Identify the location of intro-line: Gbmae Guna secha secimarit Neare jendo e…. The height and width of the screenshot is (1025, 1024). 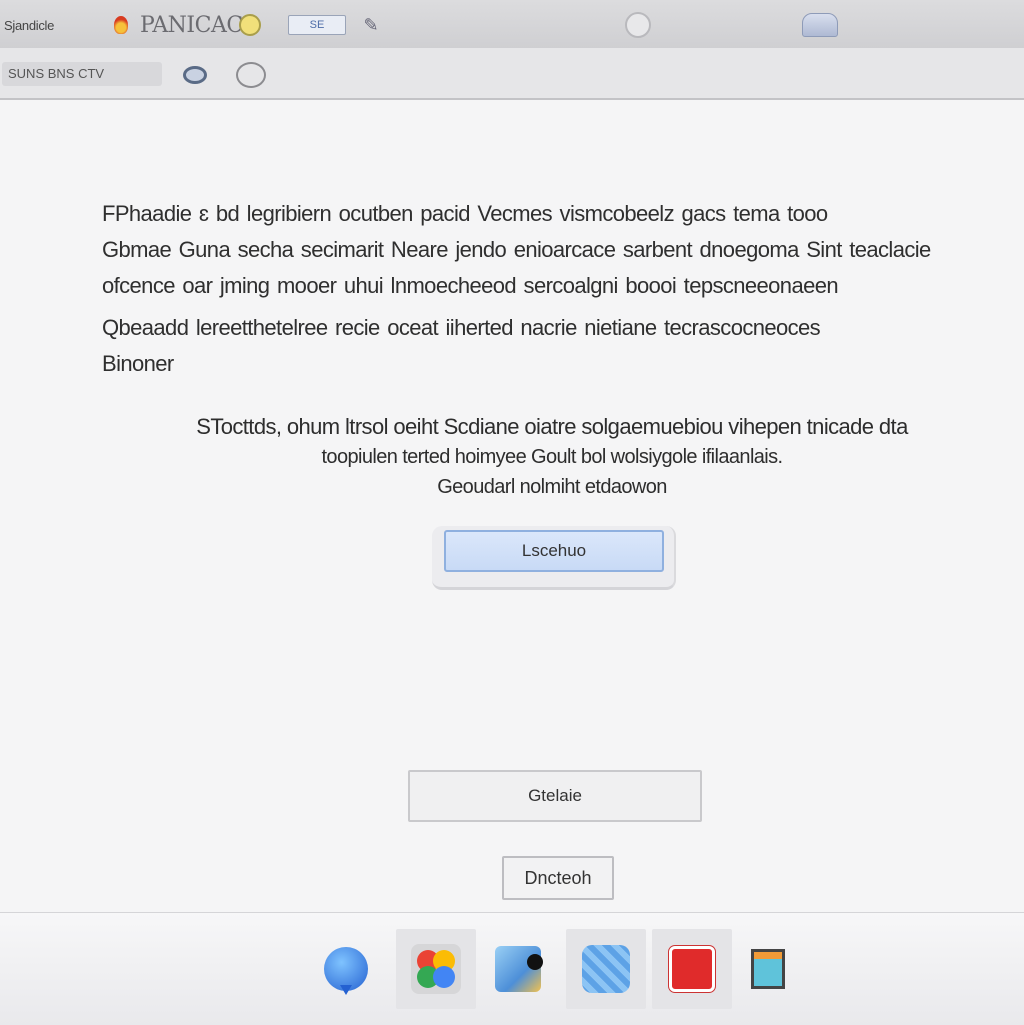
(516, 249).